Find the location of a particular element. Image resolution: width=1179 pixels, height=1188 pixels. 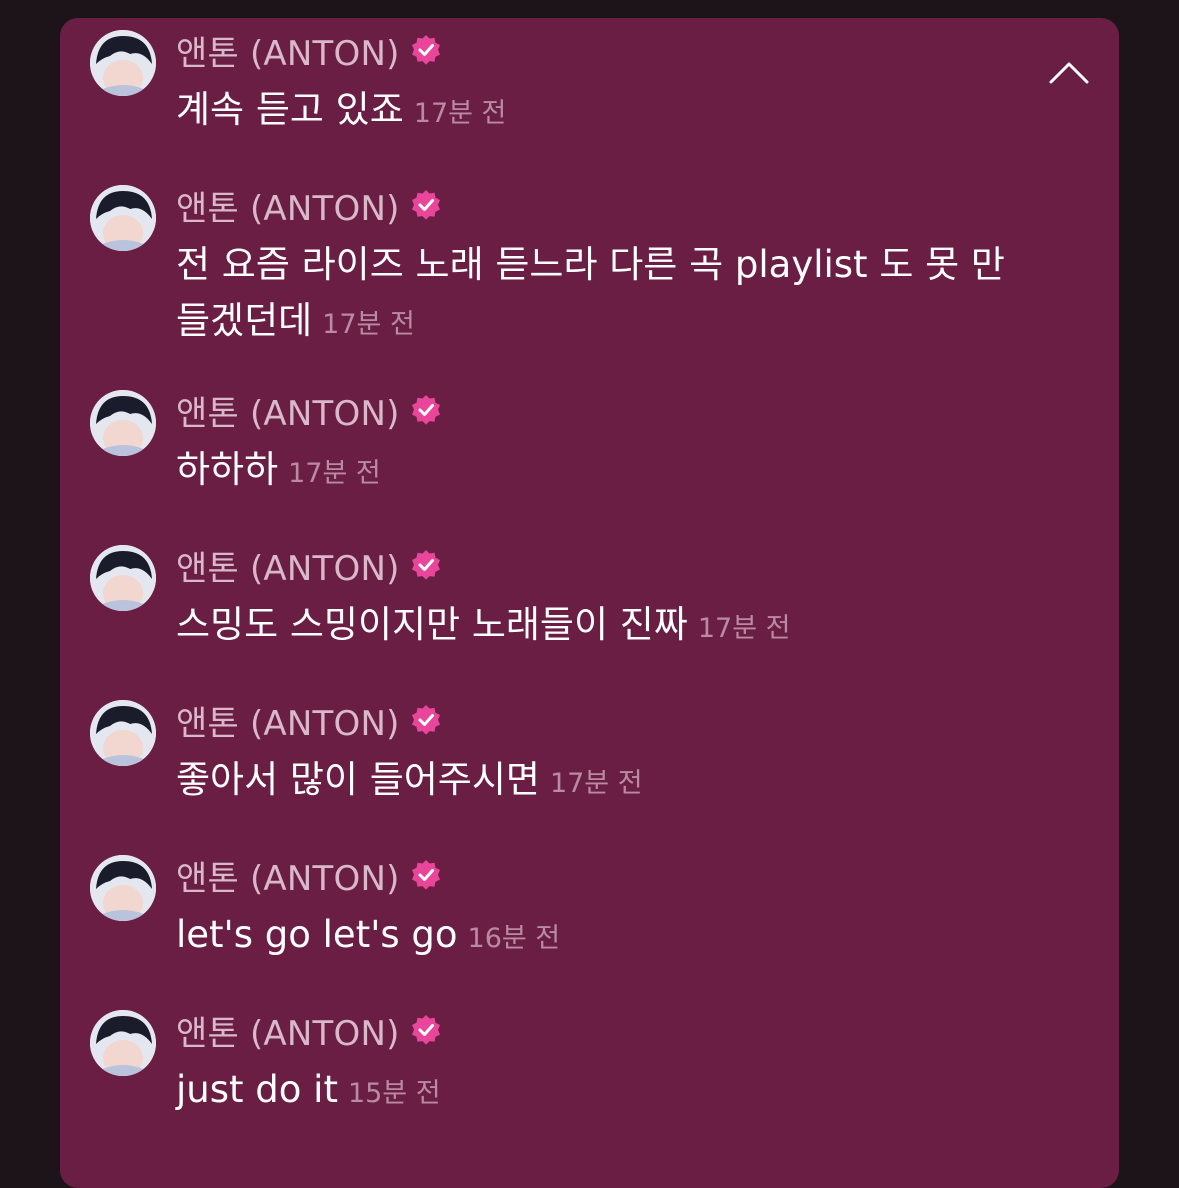

collapse-button is located at coordinates (1069, 72).